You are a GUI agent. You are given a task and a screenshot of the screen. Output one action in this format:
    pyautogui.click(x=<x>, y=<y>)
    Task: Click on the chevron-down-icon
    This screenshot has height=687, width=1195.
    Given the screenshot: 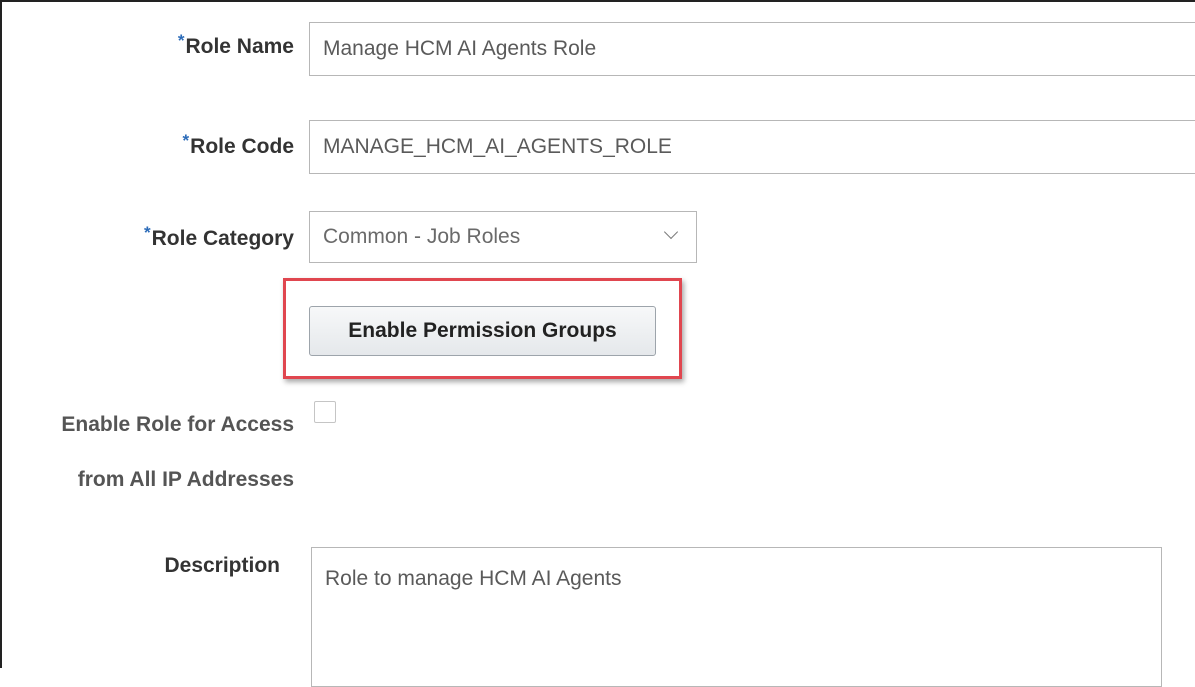 What is the action you would take?
    pyautogui.click(x=671, y=232)
    